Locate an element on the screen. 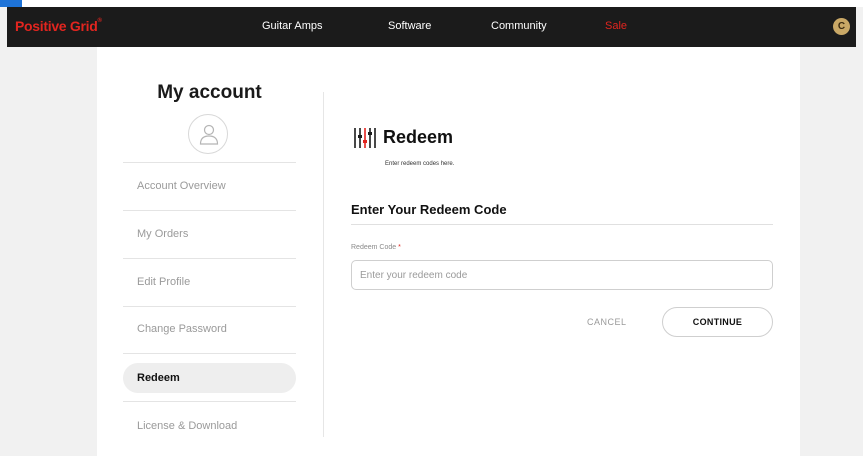 The image size is (863, 456). brand-logo-text: Positive Grid is located at coordinates (56, 26).